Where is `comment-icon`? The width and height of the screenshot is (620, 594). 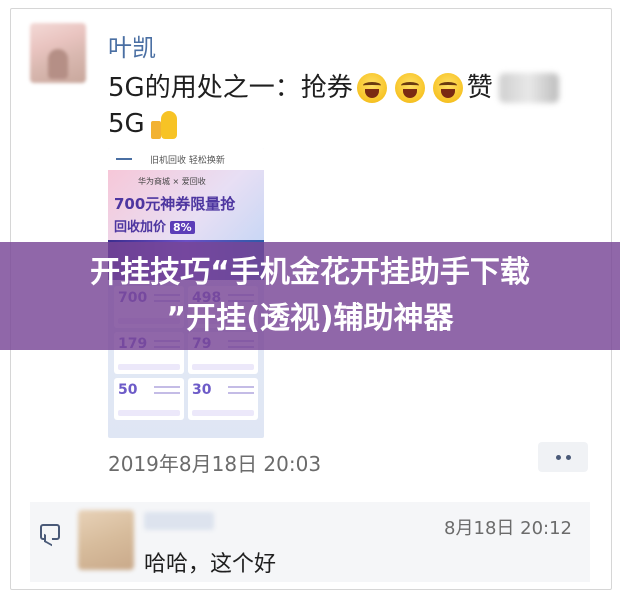
comment-icon is located at coordinates (50, 532).